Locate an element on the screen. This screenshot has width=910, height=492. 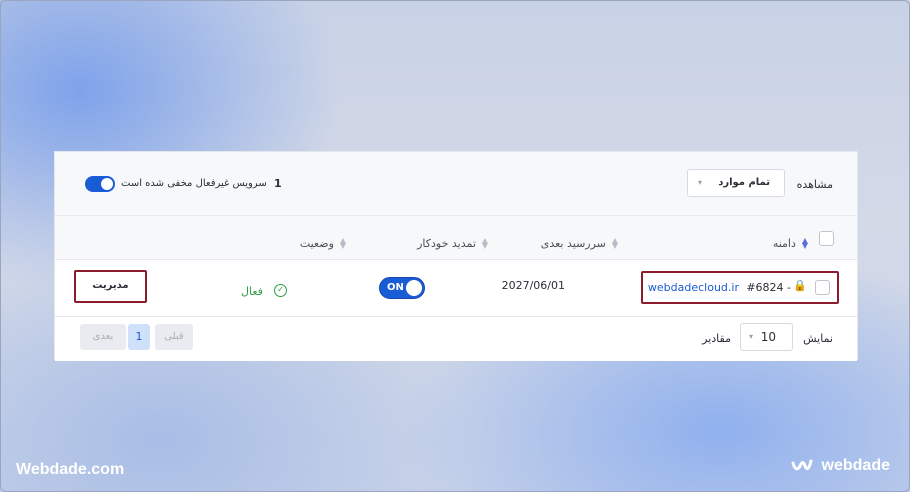
column-status: وضعیت ▲ ▼ is located at coordinates (323, 241).